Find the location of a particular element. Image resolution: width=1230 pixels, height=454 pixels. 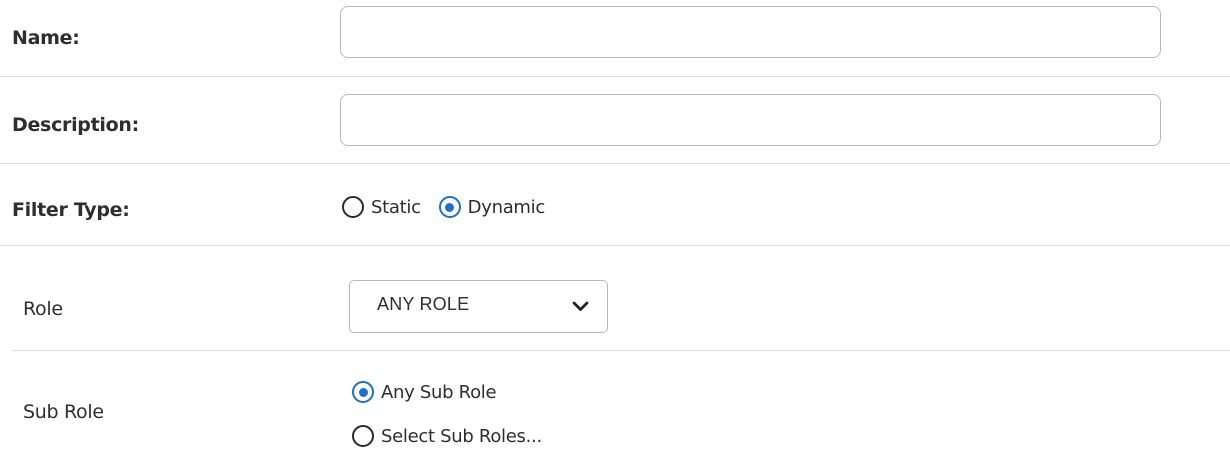

sub-role-any-radio: Any Sub Role is located at coordinates (424, 392).